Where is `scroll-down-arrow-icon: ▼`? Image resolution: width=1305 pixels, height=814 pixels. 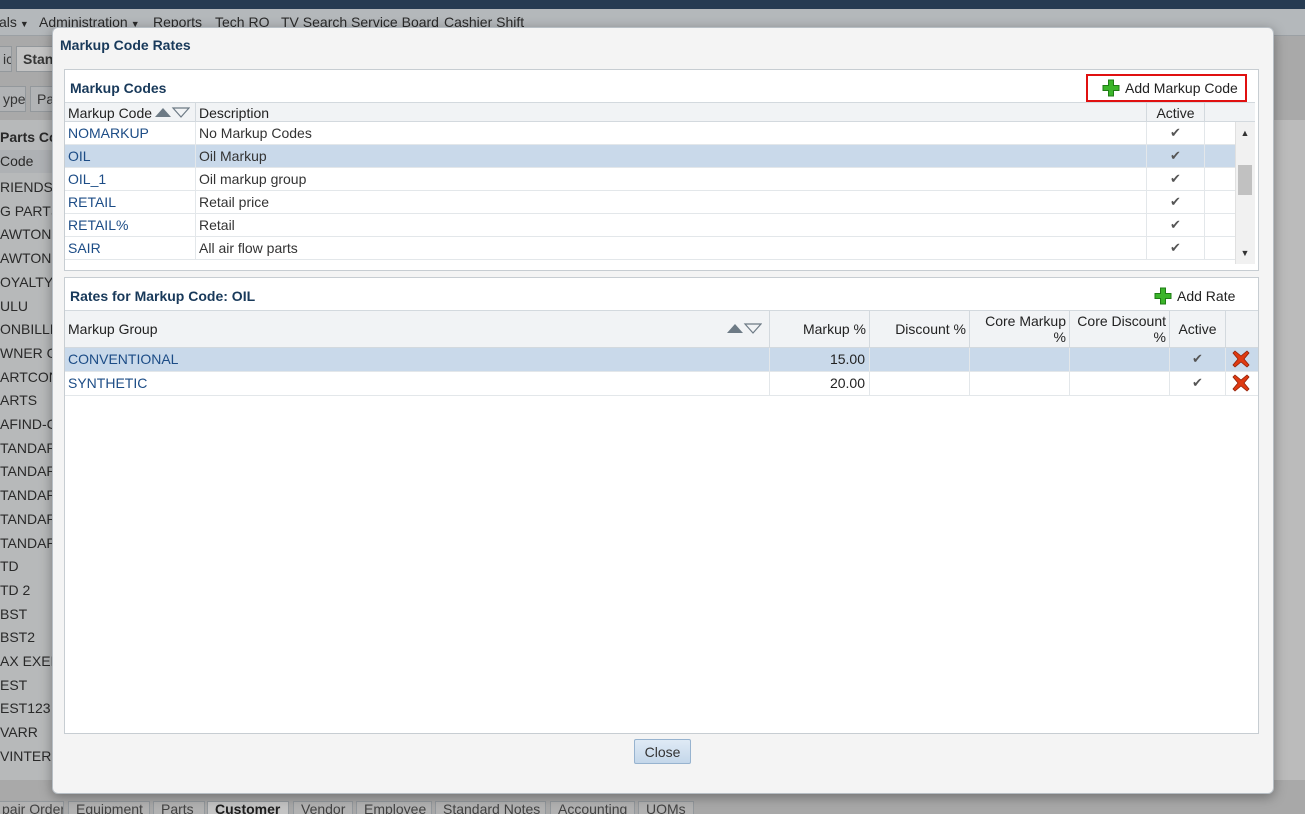
scroll-down-arrow-icon: ▼ is located at coordinates (1245, 253).